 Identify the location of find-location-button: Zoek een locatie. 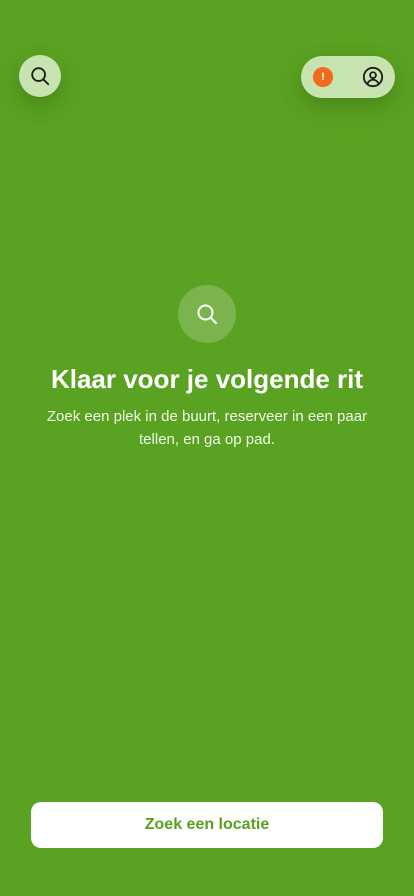
(207, 825).